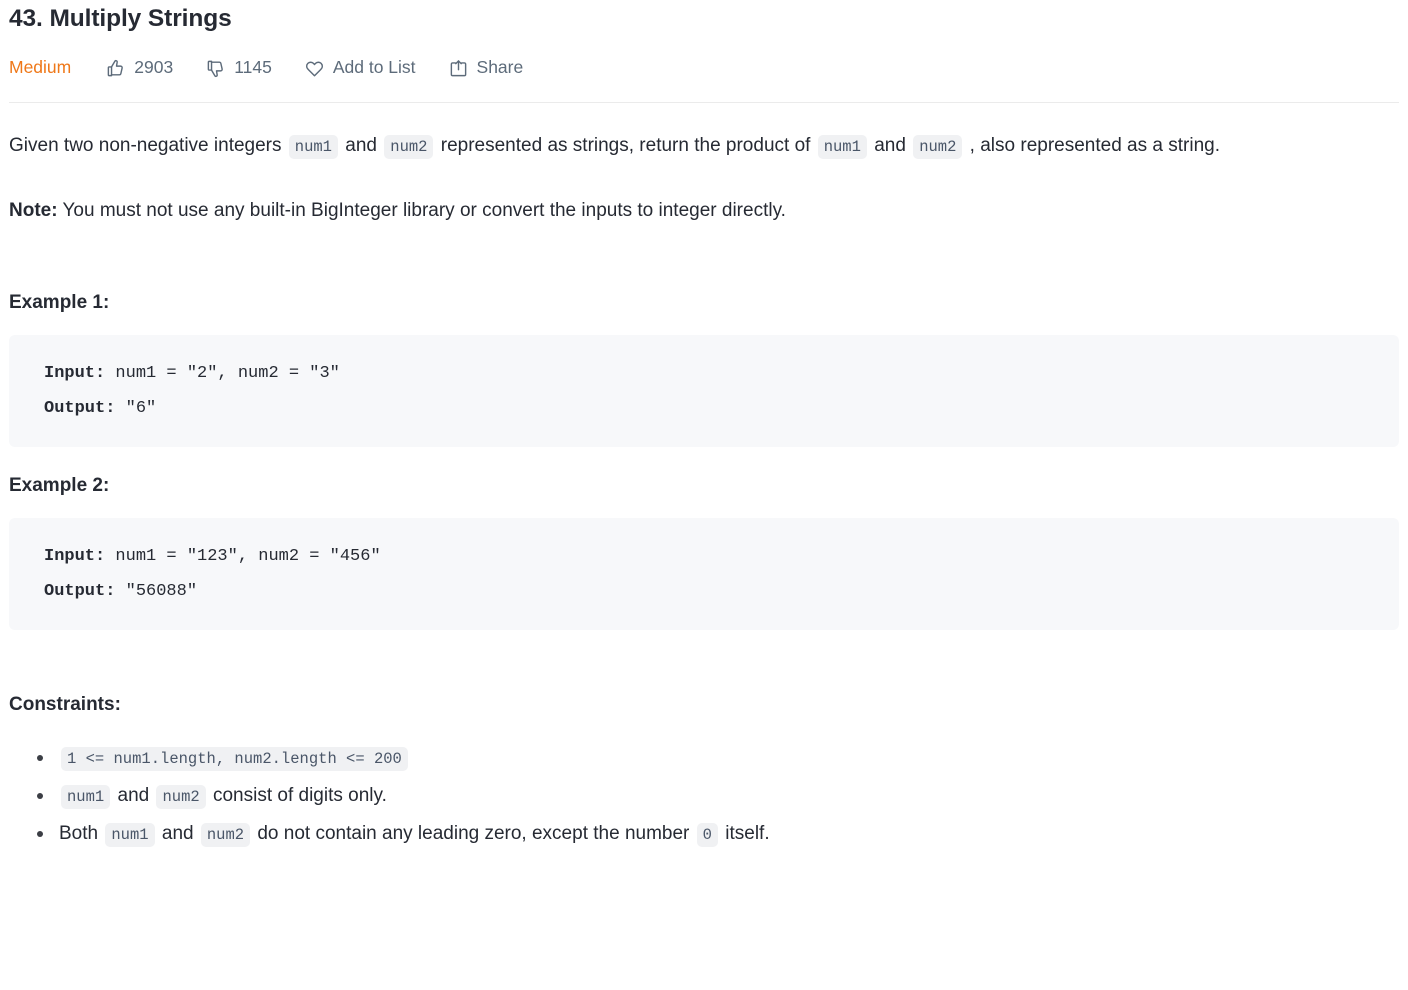  I want to click on statement-text-4: and, so click(890, 145).